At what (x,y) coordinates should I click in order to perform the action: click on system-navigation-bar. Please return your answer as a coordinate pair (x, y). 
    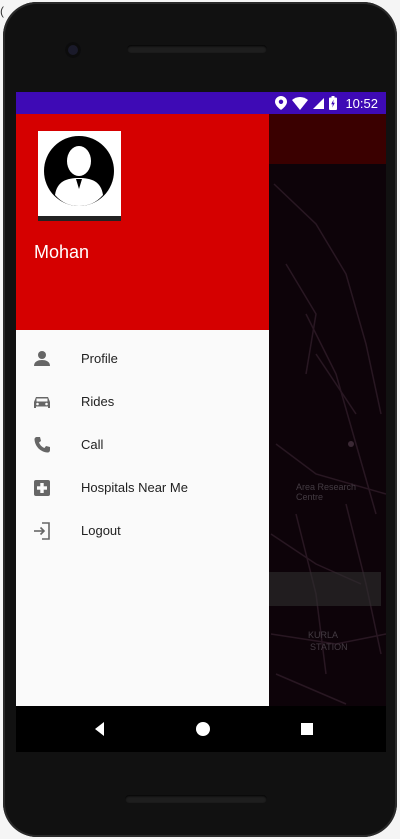
    Looking at the image, I should click on (201, 729).